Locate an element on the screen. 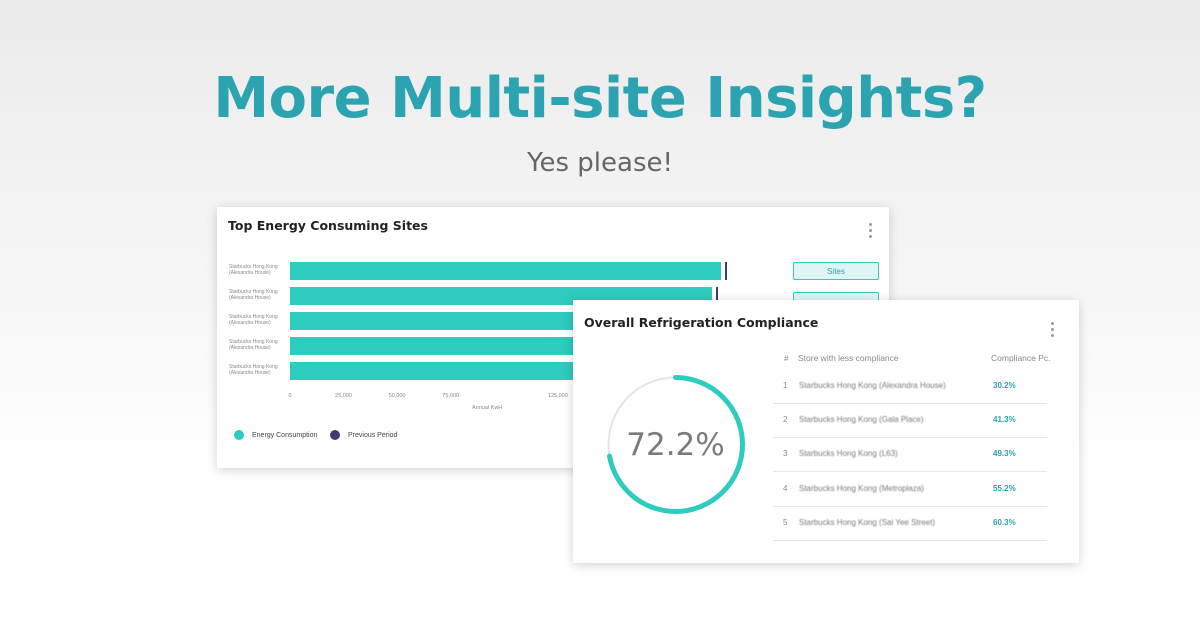  compliance-percent: 72.2% is located at coordinates (675, 444).